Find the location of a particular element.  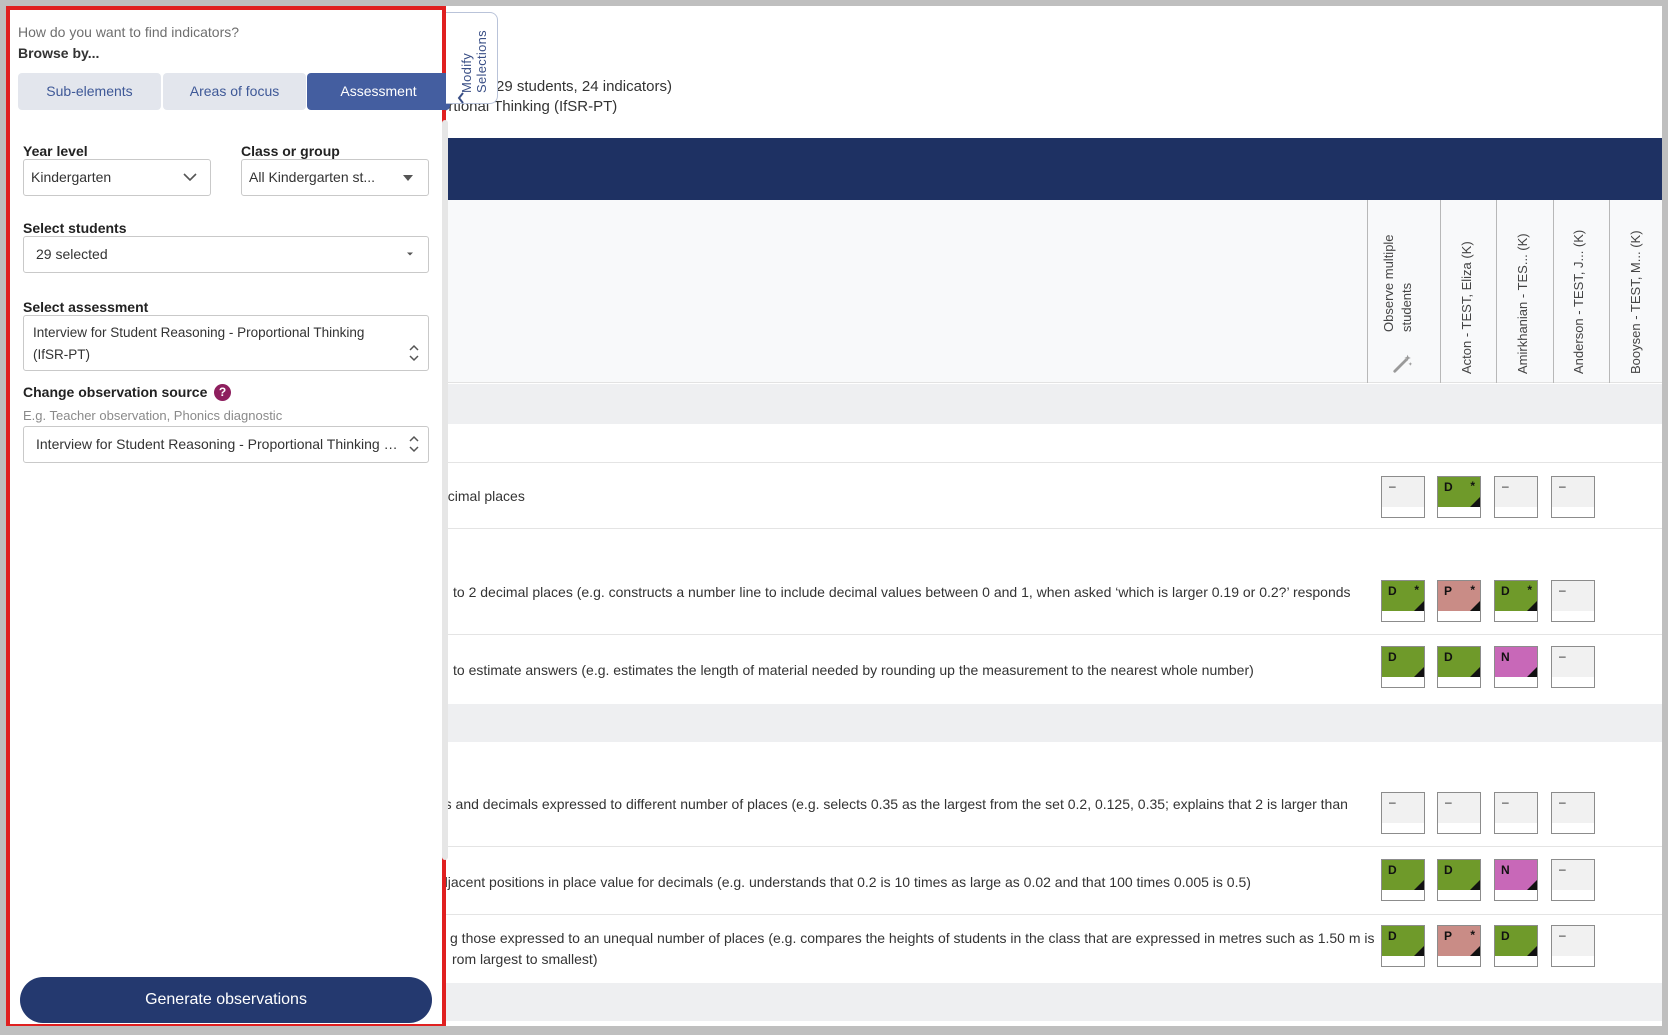

help-icon: ? is located at coordinates (222, 392).